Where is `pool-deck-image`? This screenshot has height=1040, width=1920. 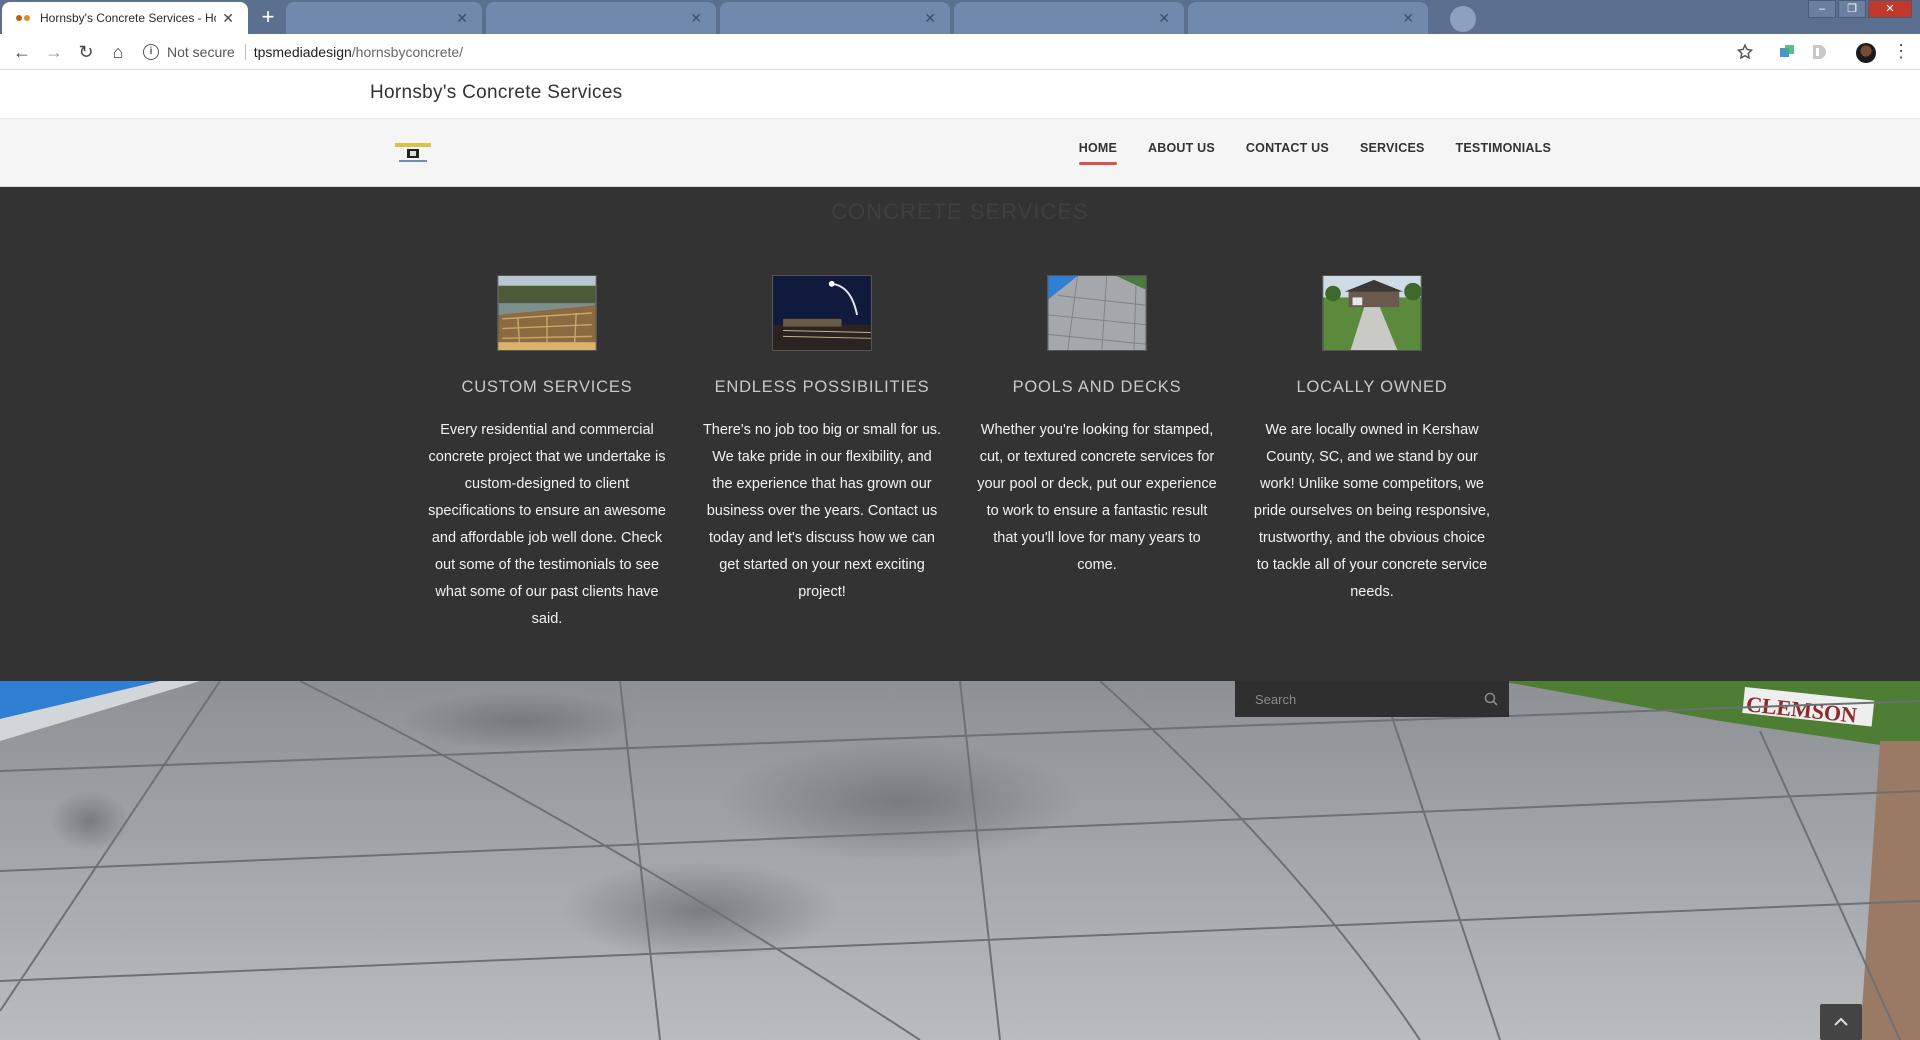 pool-deck-image is located at coordinates (1097, 313).